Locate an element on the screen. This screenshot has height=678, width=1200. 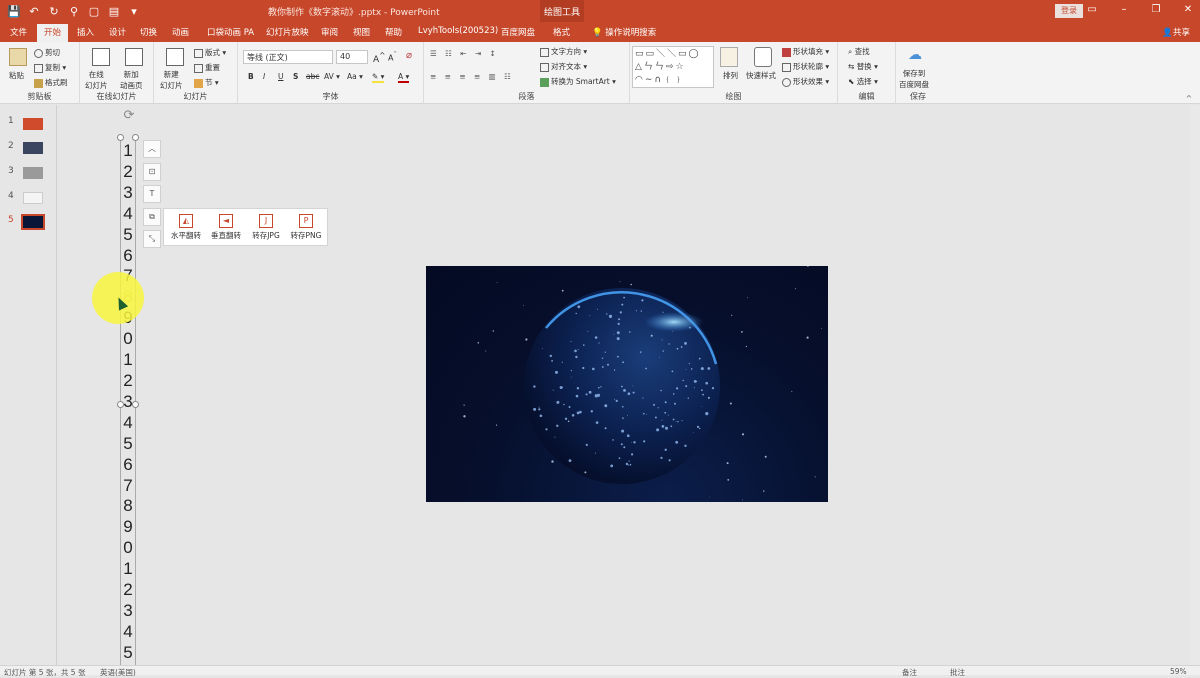
align-text-button: 对齐文本 ▾ is located at coordinates (563, 66).